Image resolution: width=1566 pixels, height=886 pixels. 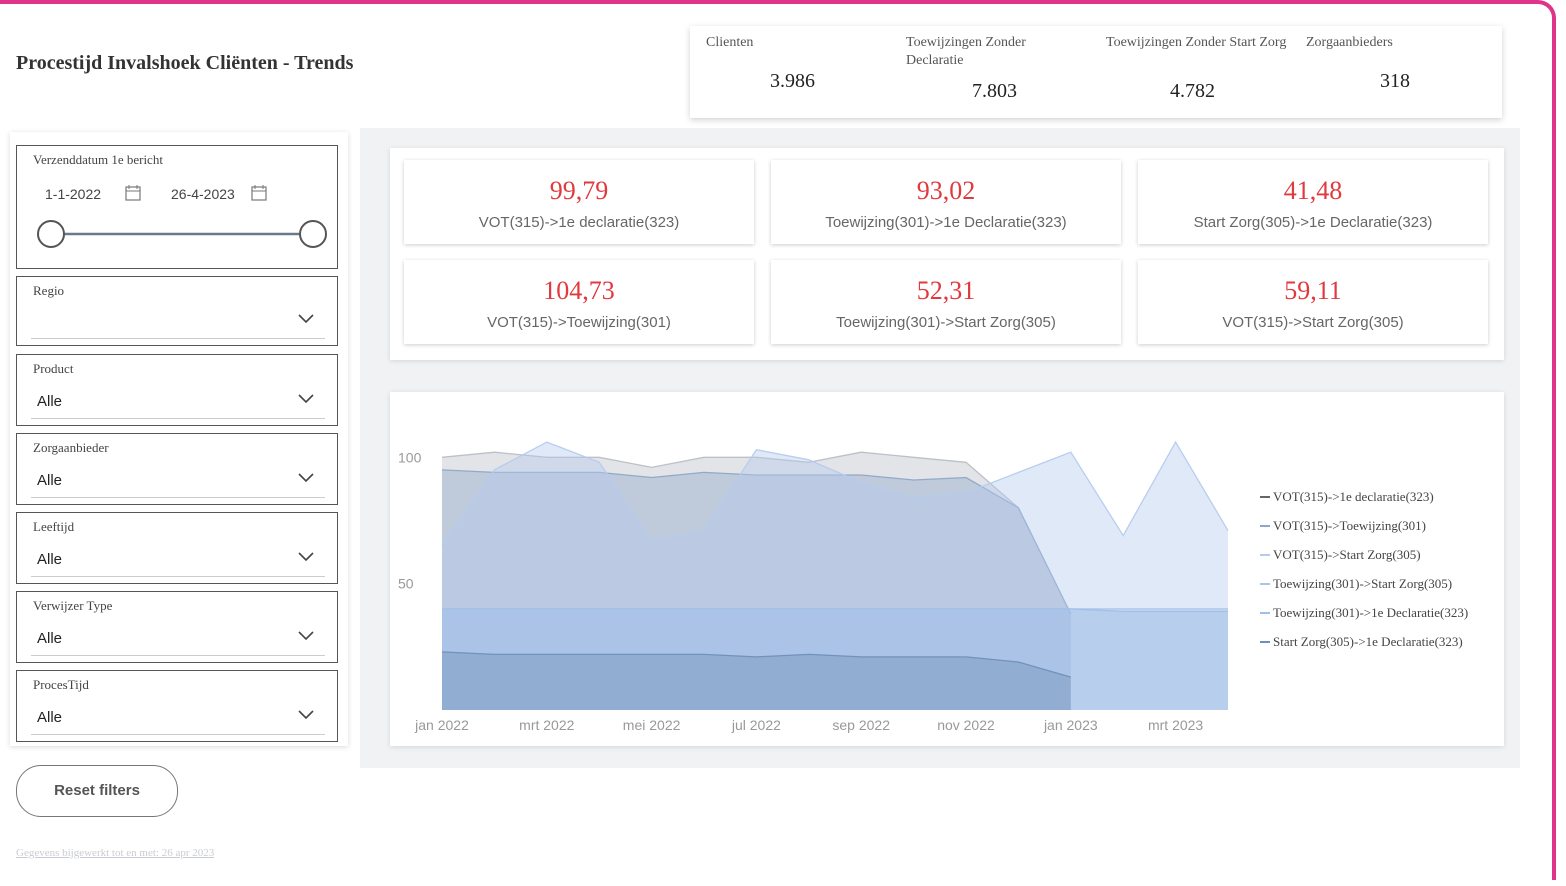 I want to click on legend-item: Start Zorg(305)->1e Declaratie(323), so click(x=1368, y=641).